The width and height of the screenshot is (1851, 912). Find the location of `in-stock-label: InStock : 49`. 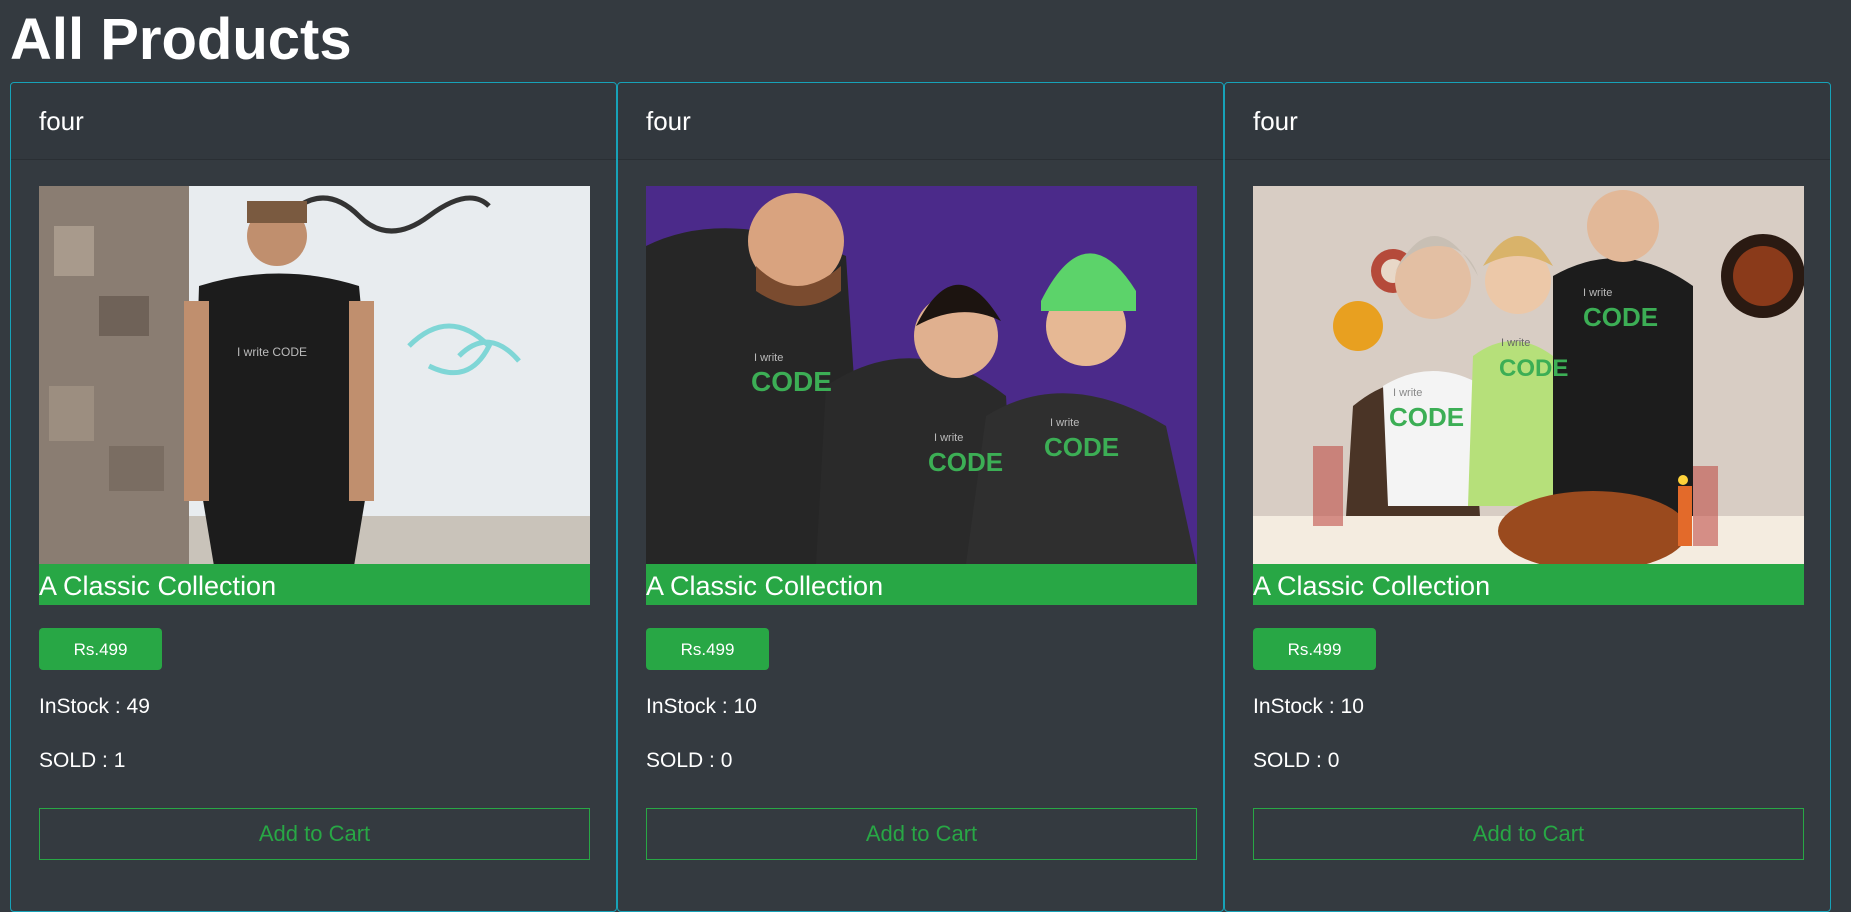

in-stock-label: InStock : 49 is located at coordinates (94, 706).